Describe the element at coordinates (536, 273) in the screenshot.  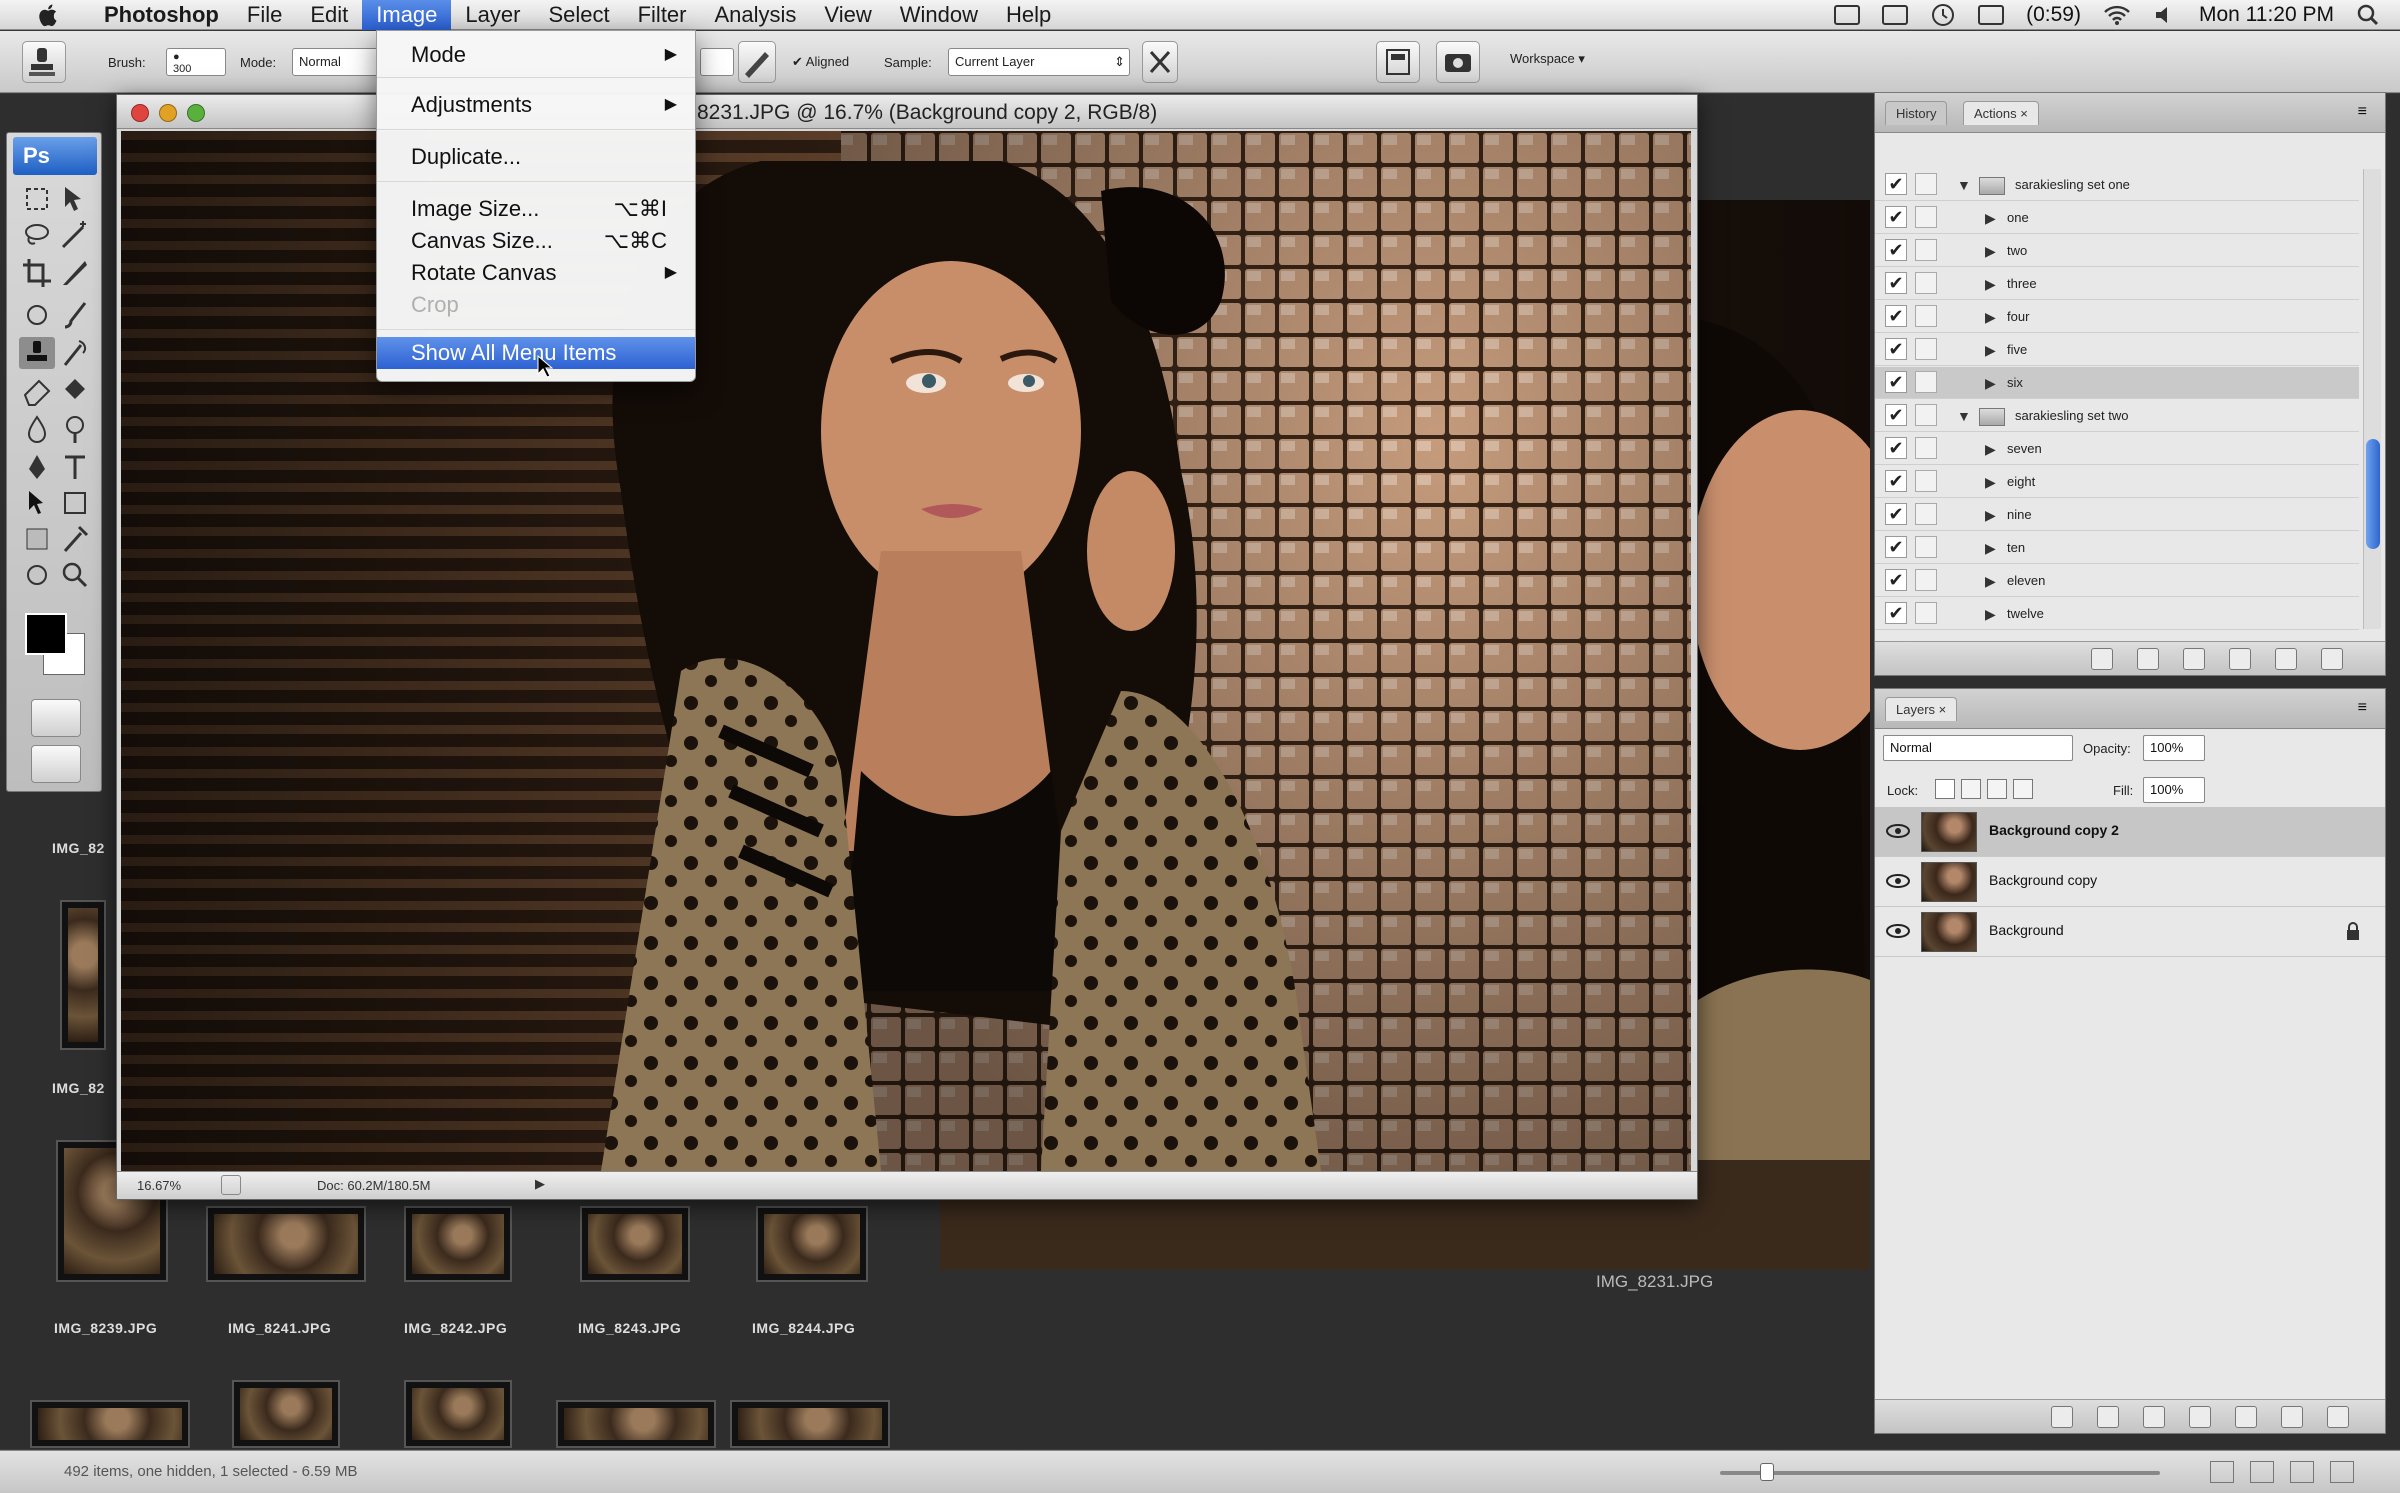
I see `menu-item-rotate-canvas: Rotate Canvas ▶` at that location.